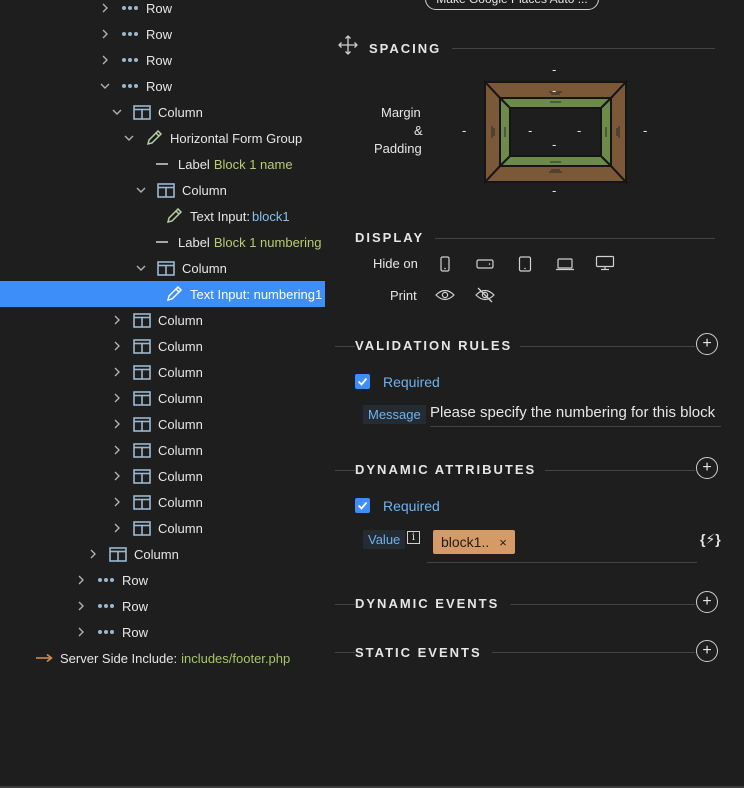 The height and width of the screenshot is (788, 744). I want to click on margin-top-value: -, so click(554, 69).